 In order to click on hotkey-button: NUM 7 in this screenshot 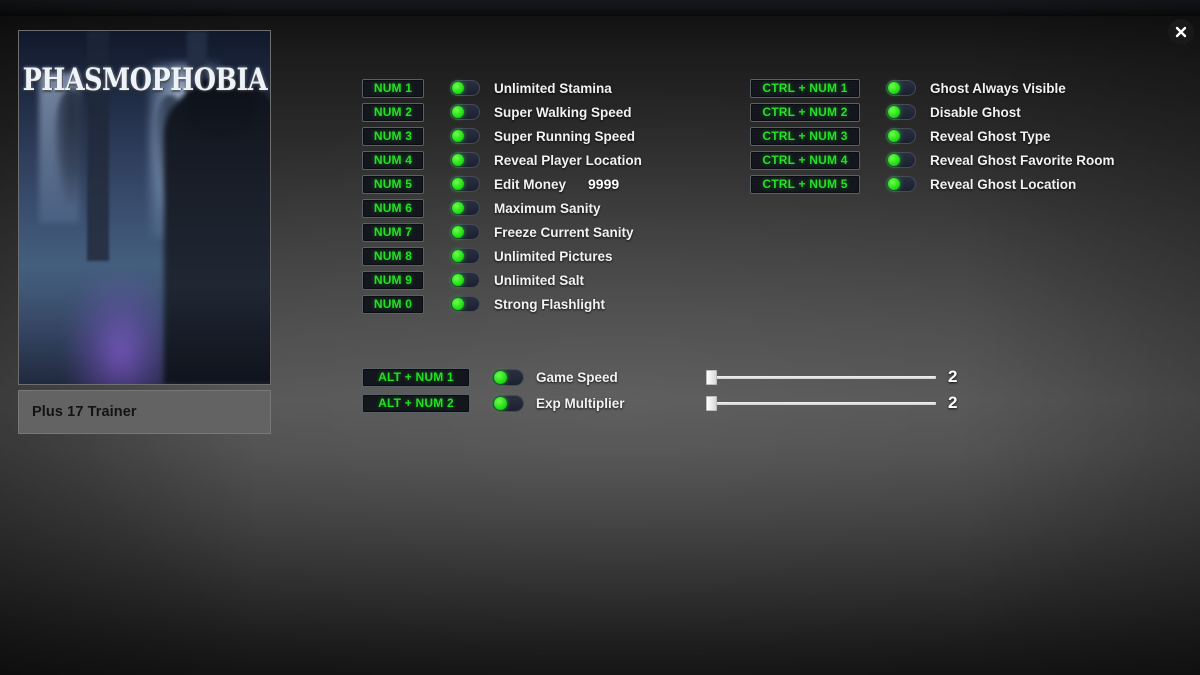, I will do `click(393, 232)`.